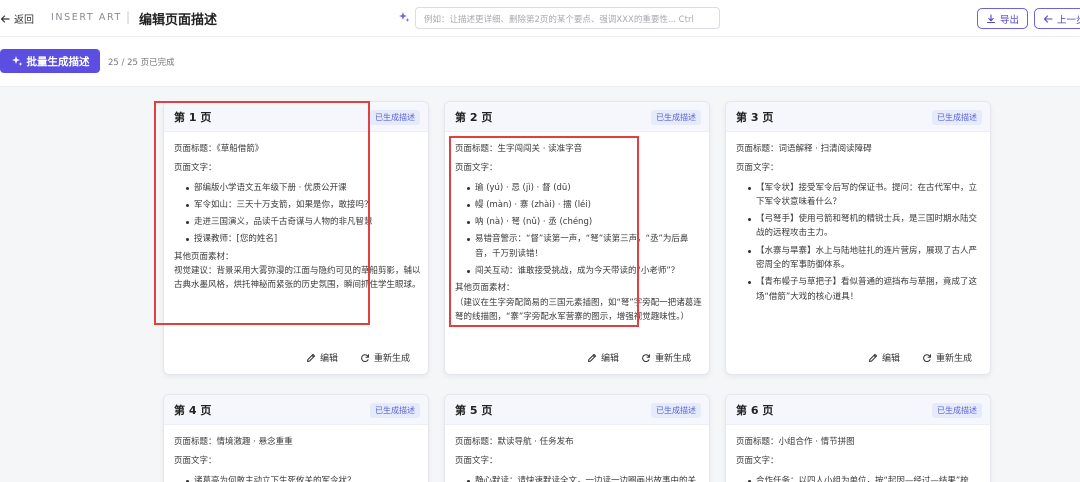  What do you see at coordinates (577, 410) in the screenshot?
I see `card-header: 第 5 页 已生成描述` at bounding box center [577, 410].